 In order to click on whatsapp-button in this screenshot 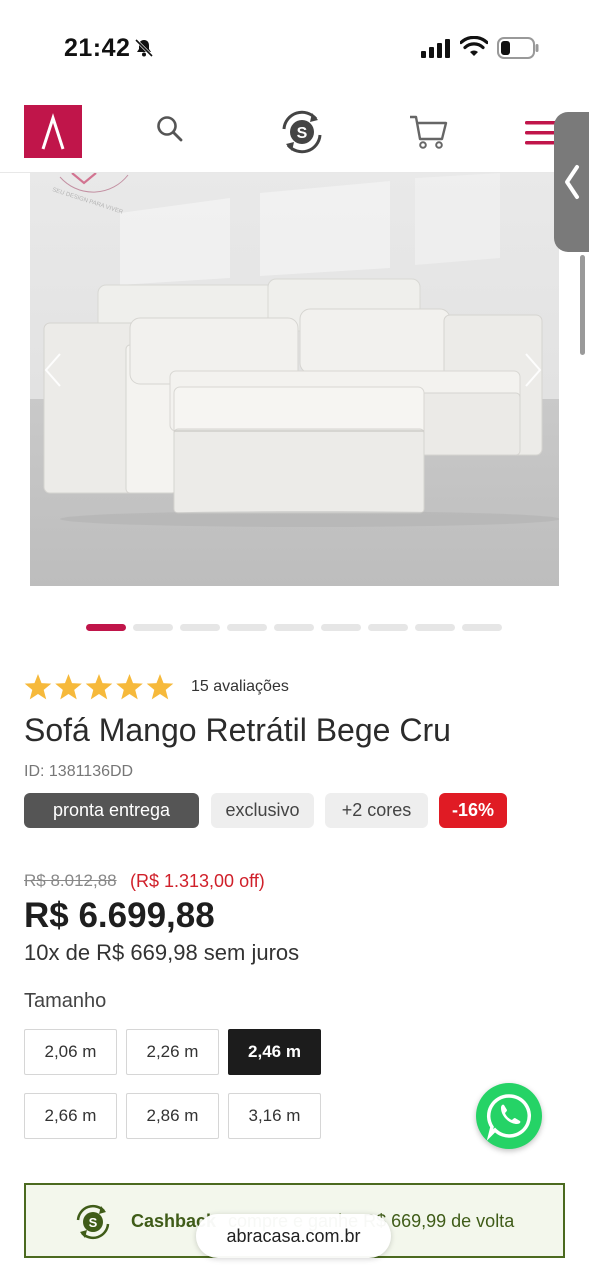, I will do `click(509, 1116)`.